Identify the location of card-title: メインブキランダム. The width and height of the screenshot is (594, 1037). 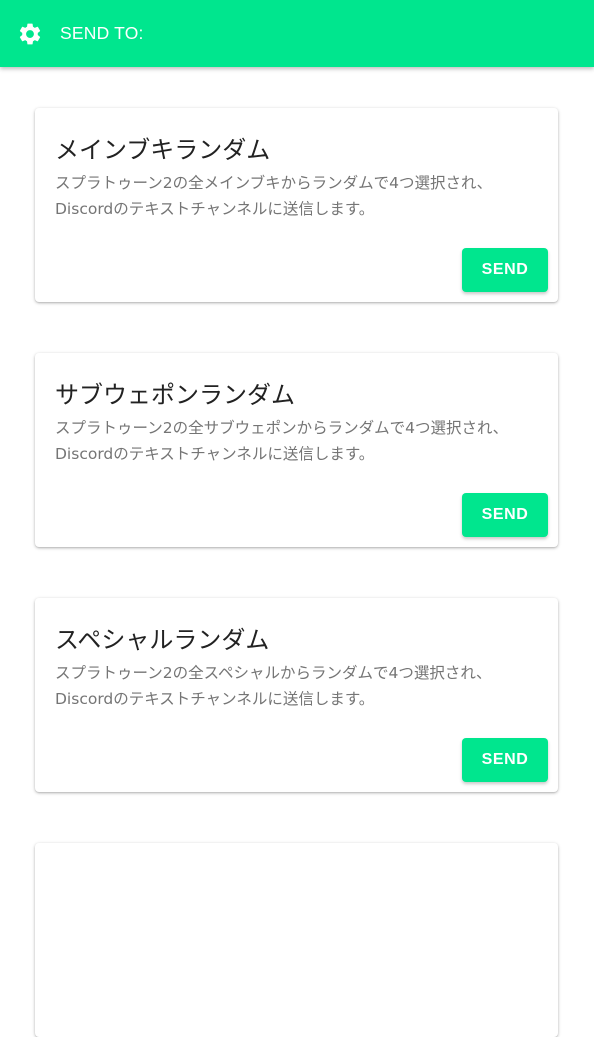
(163, 150).